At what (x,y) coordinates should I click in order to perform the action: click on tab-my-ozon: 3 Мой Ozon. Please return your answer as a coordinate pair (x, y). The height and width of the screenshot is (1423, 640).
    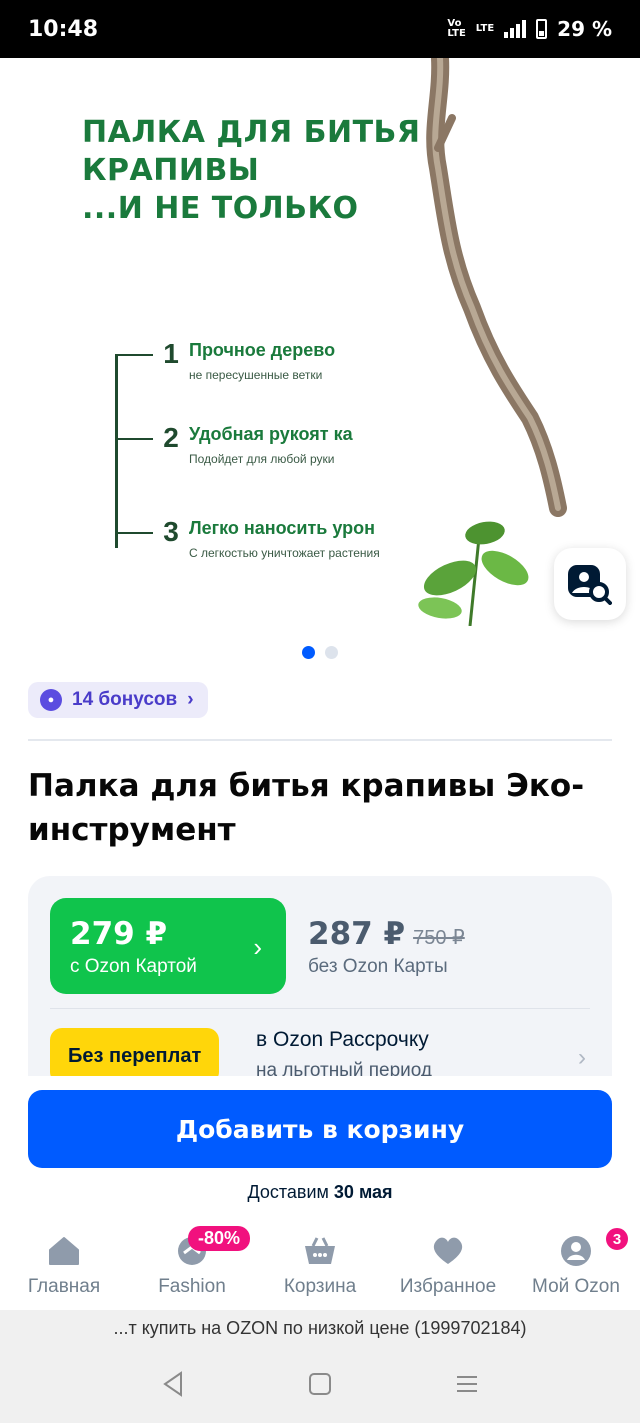
    Looking at the image, I should click on (576, 1267).